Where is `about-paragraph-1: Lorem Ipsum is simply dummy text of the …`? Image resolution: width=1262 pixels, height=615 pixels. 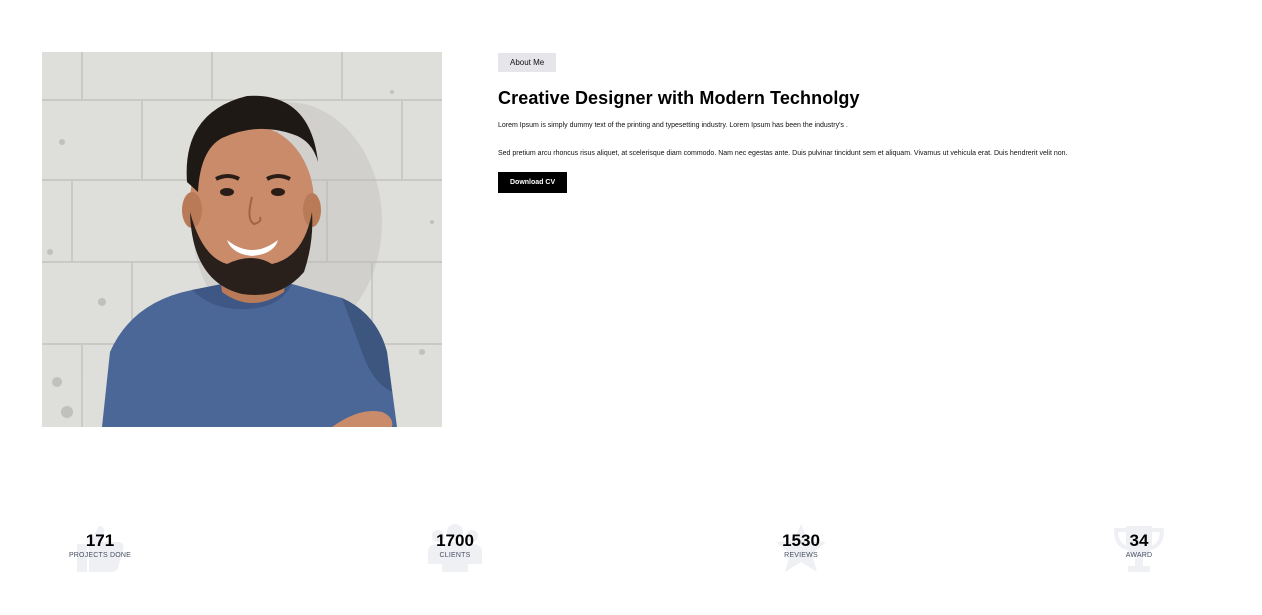
about-paragraph-1: Lorem Ipsum is simply dummy text of the … is located at coordinates (673, 125).